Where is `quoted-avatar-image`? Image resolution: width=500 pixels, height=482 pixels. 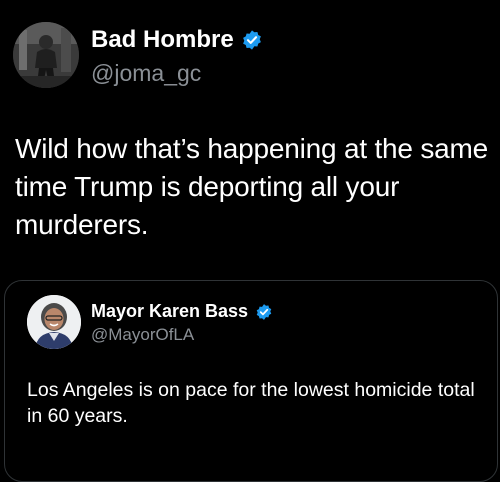
quoted-avatar-image is located at coordinates (54, 322).